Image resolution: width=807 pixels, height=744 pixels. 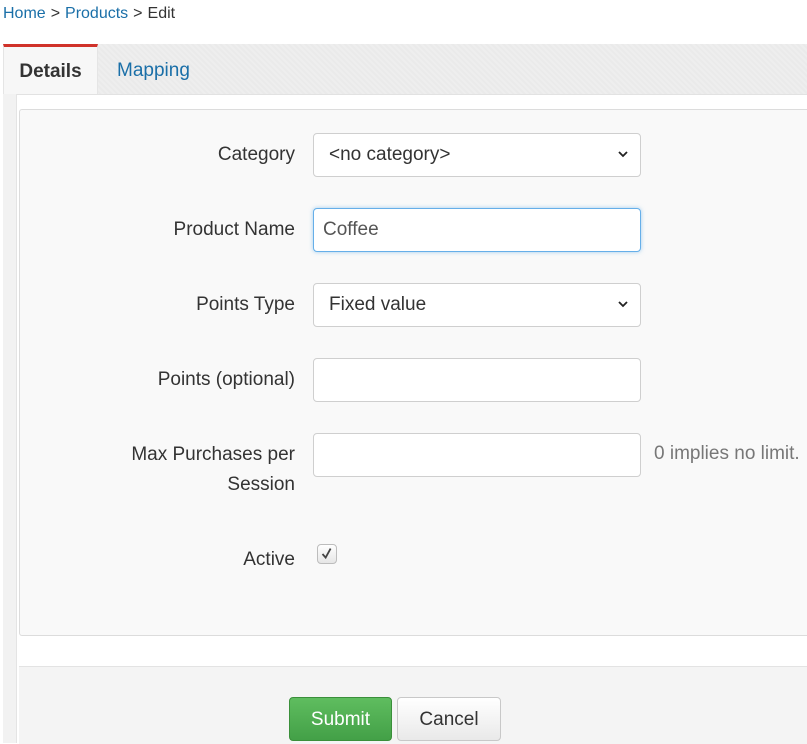 What do you see at coordinates (340, 719) in the screenshot?
I see `submit-button: Submit` at bounding box center [340, 719].